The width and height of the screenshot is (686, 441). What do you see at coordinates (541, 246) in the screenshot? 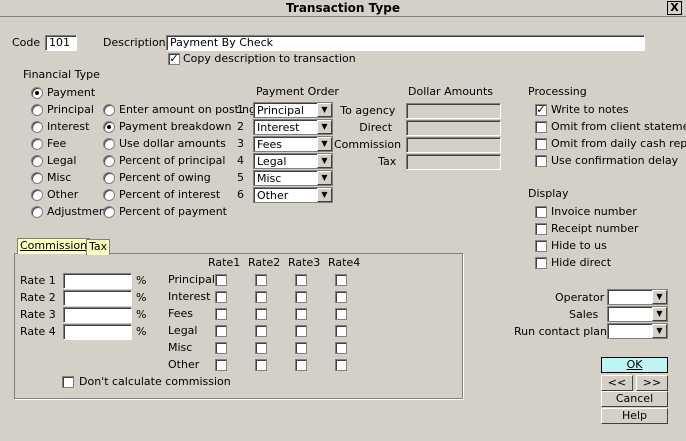
I see `display-checkbox-hide-to-us` at bounding box center [541, 246].